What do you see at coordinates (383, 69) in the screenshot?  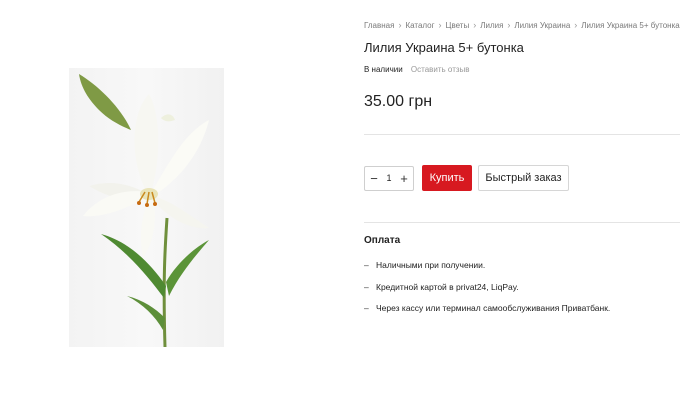 I see `stock-status: В наличии` at bounding box center [383, 69].